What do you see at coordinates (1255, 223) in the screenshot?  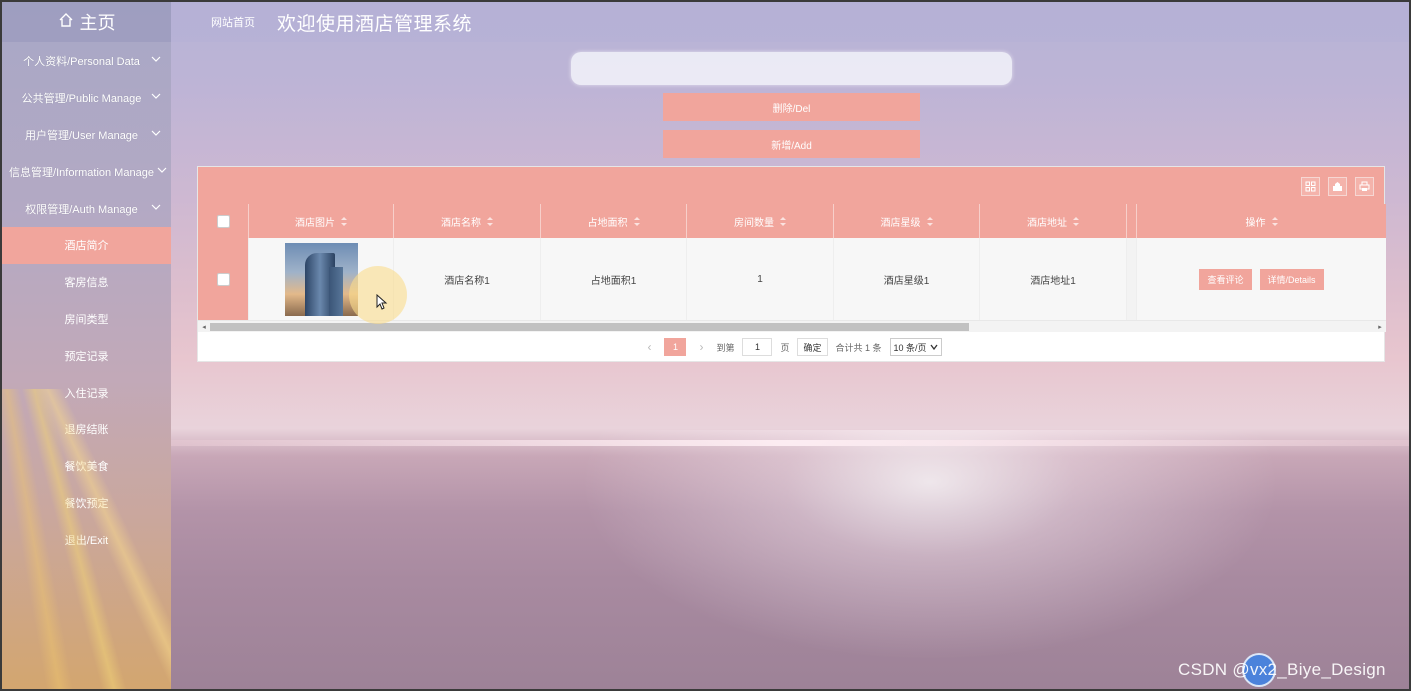 I see `column-header-label: 操作` at bounding box center [1255, 223].